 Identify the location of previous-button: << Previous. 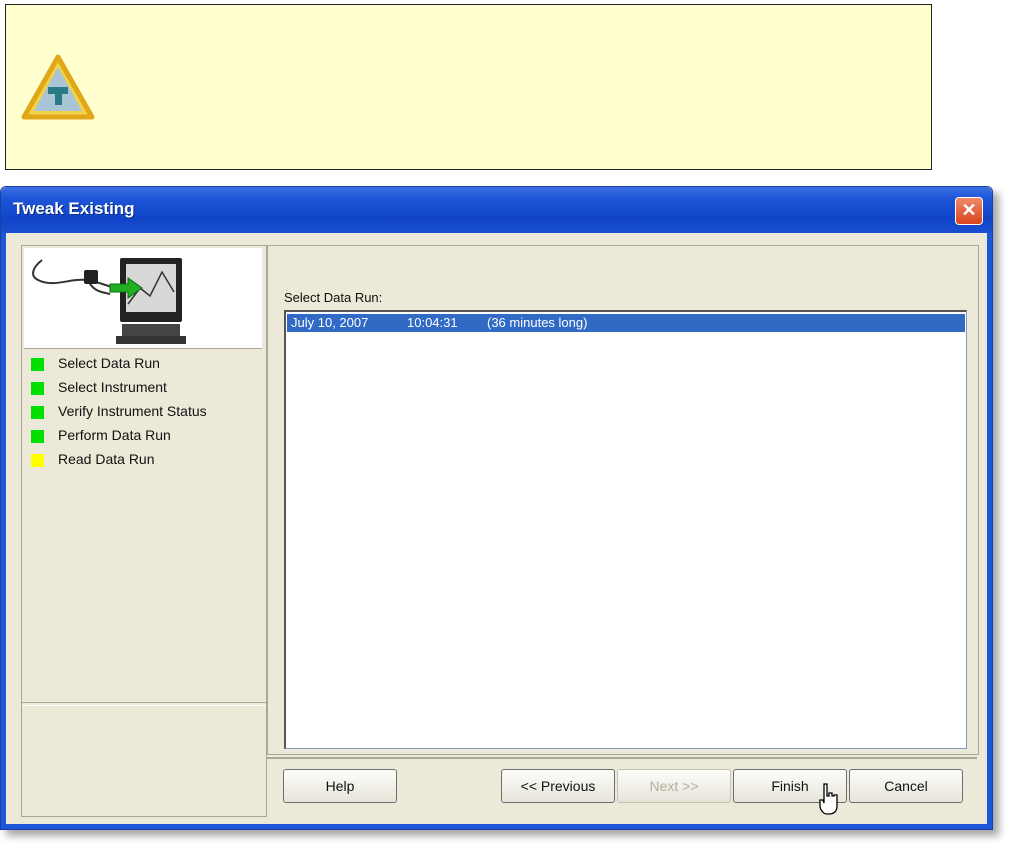
(558, 786).